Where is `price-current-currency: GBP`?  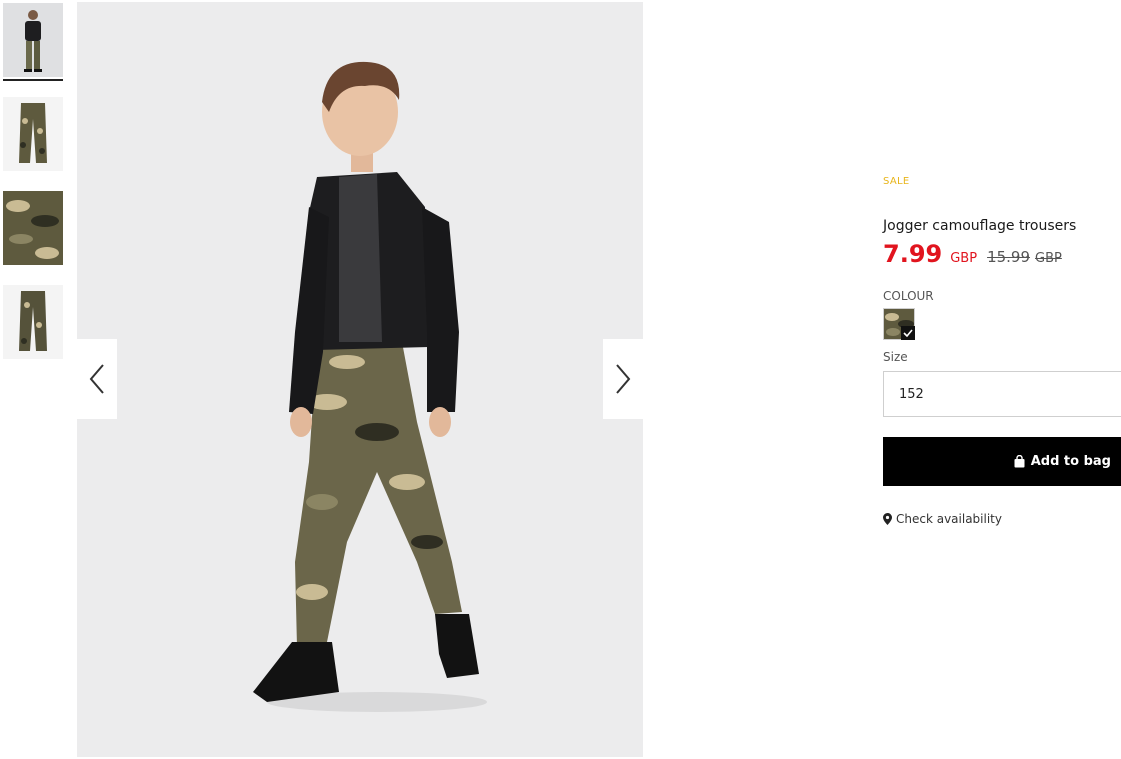
price-current-currency: GBP is located at coordinates (964, 258).